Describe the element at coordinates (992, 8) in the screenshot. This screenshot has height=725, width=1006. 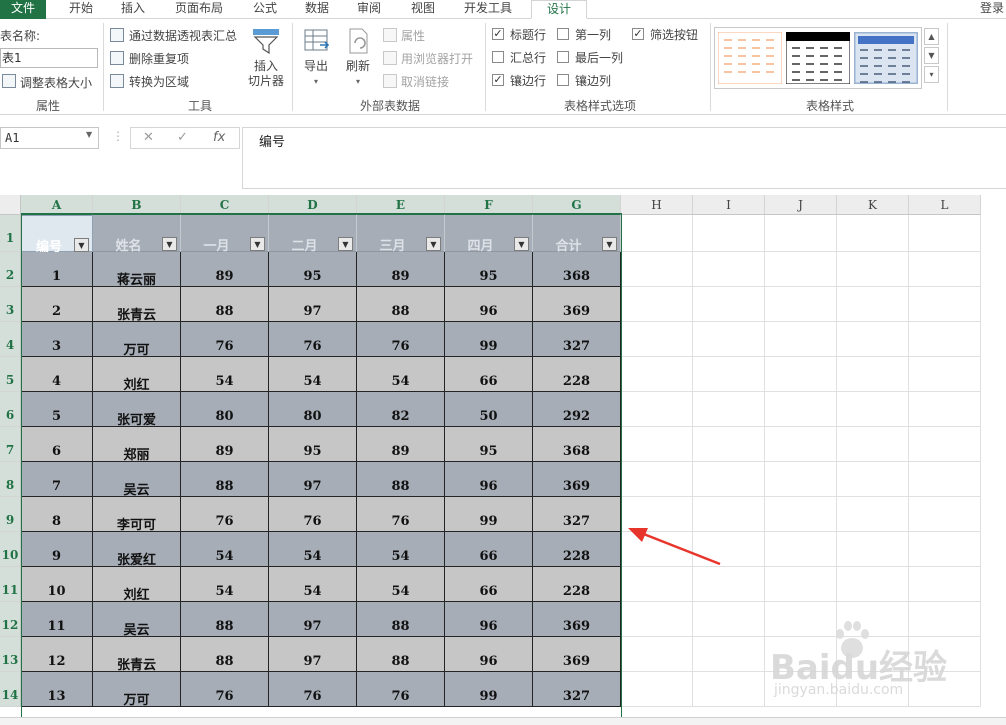
I see `sign-in-link: 登录` at that location.